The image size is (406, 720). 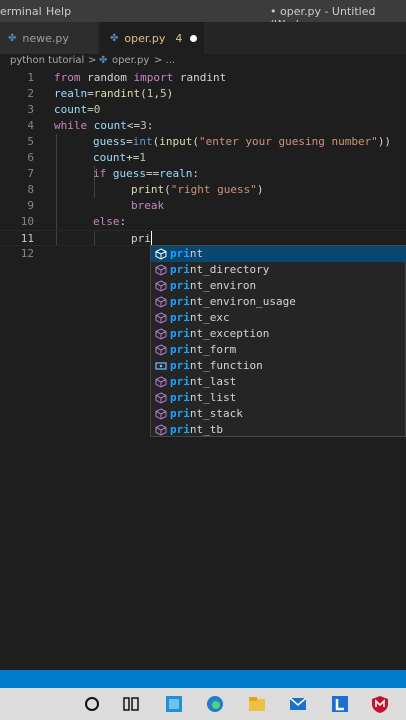 What do you see at coordinates (30, 77) in the screenshot?
I see `line-number: 1` at bounding box center [30, 77].